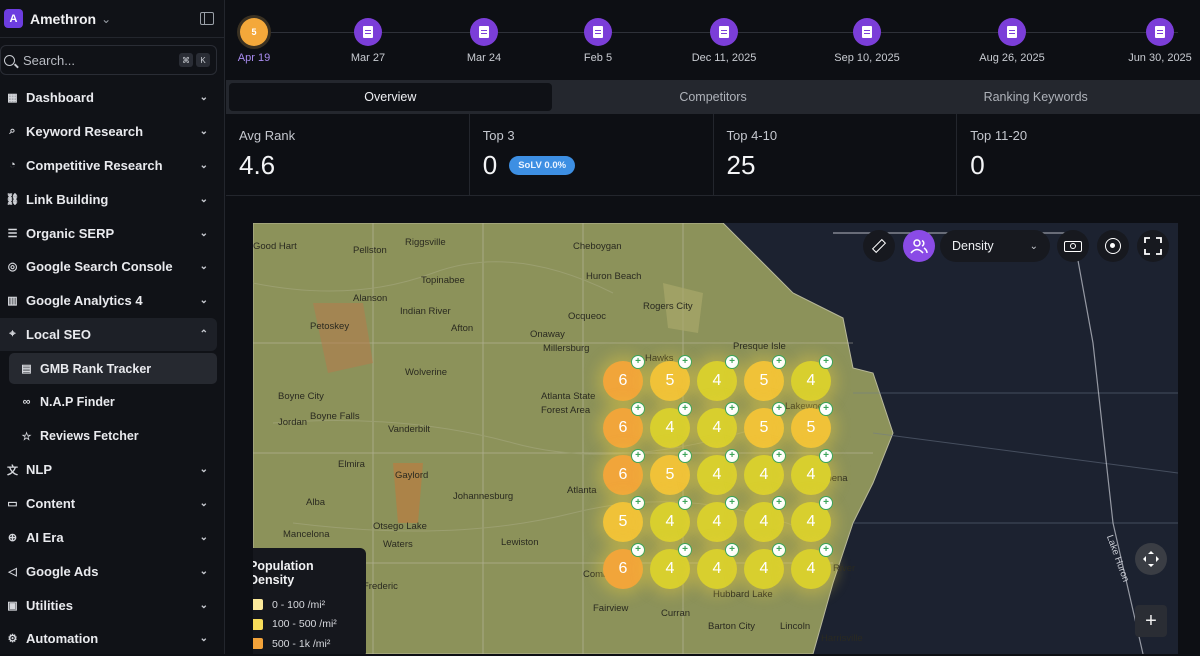 The width and height of the screenshot is (1200, 656). Describe the element at coordinates (1073, 246) in the screenshot. I see `camera-button` at that location.